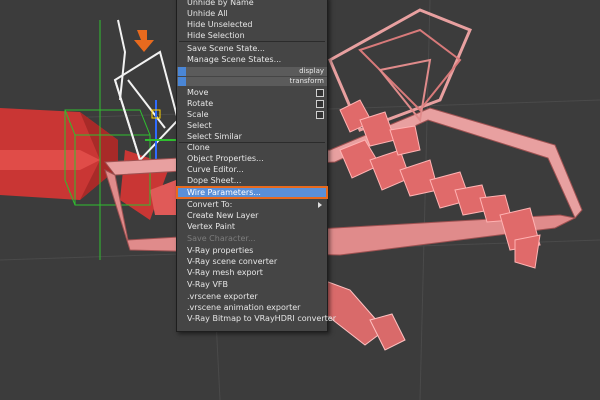 Image resolution: width=600 pixels, height=400 pixels. Describe the element at coordinates (252, 35) in the screenshot. I see `menu-item-hide-selection: Hide Selection` at that location.